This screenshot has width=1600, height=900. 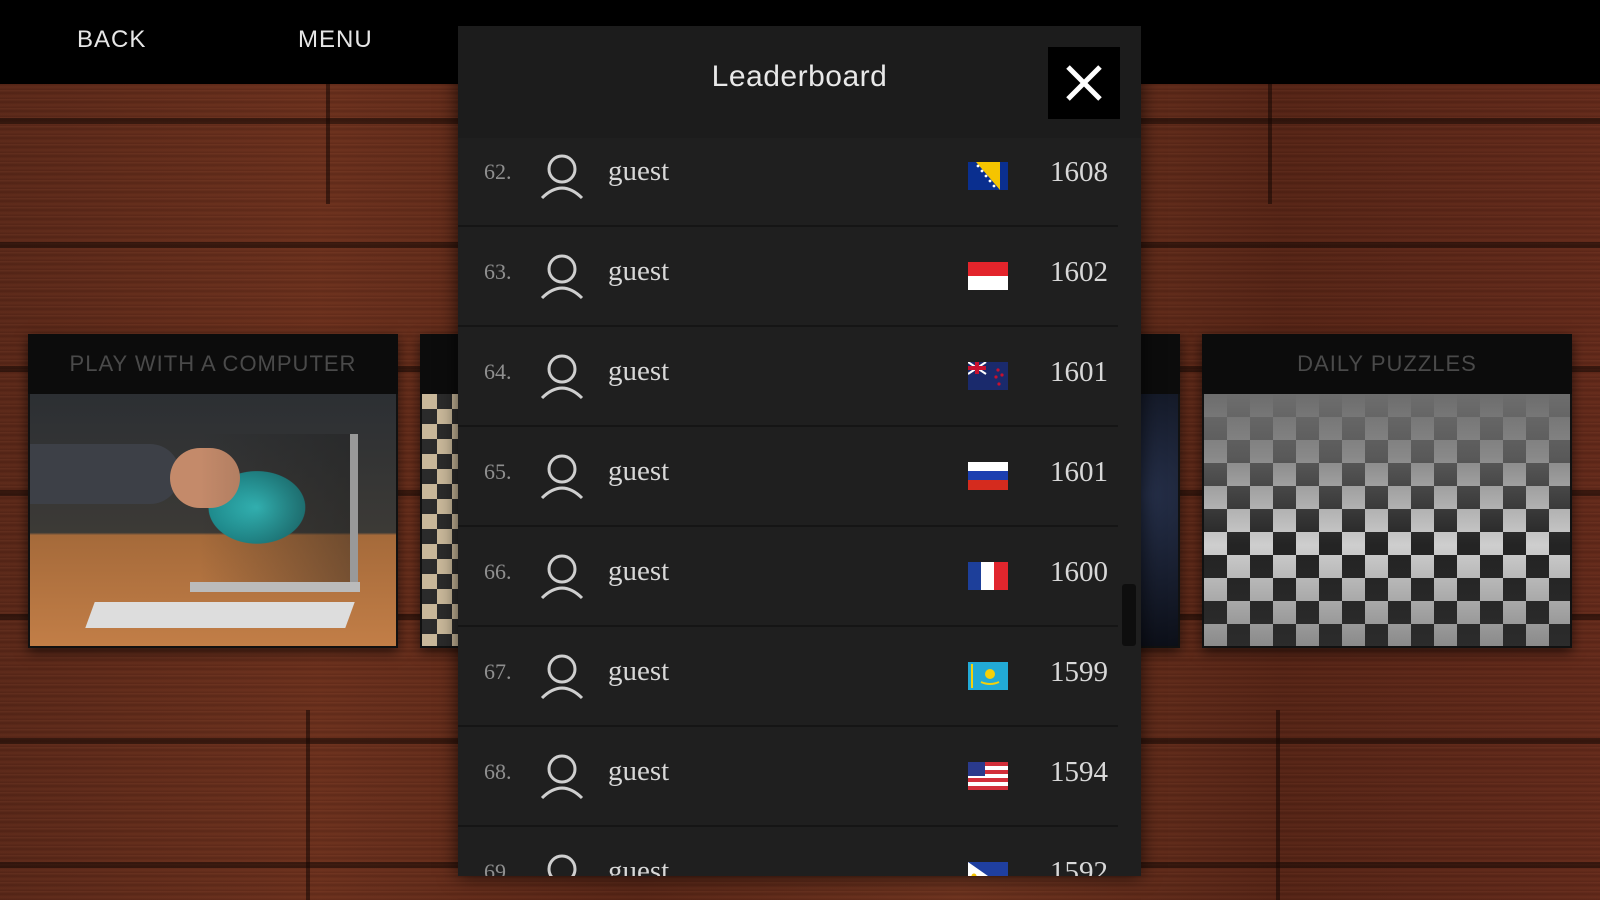 What do you see at coordinates (799, 76) in the screenshot?
I see `modal-title: Leaderboard` at bounding box center [799, 76].